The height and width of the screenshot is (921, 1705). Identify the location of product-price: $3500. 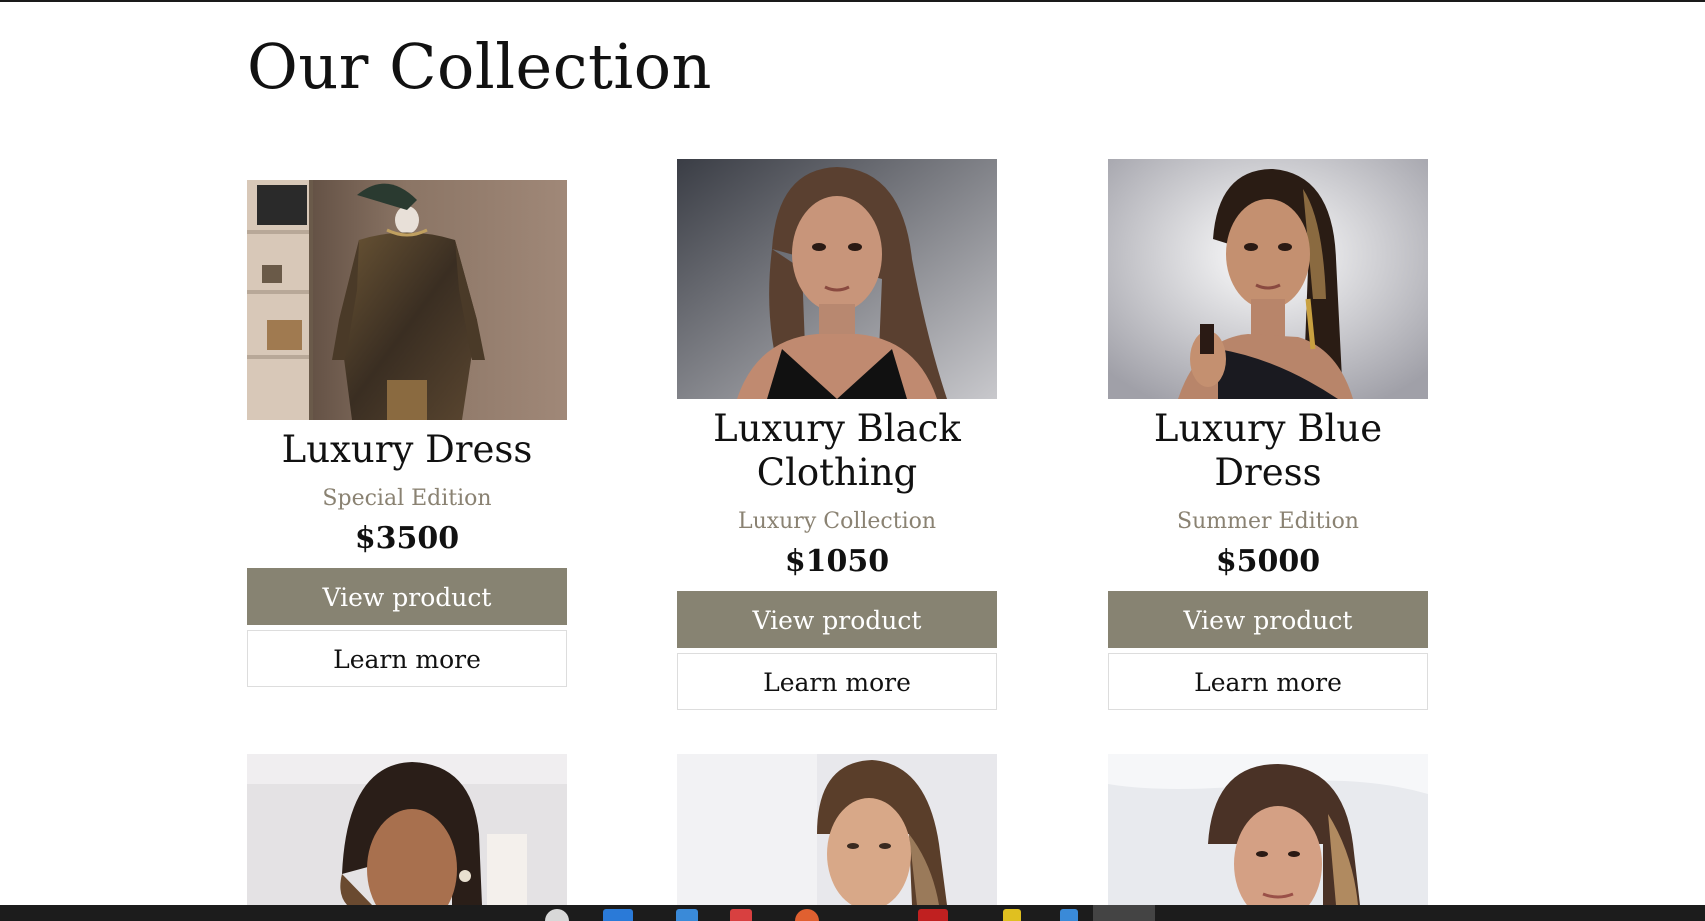
(407, 538).